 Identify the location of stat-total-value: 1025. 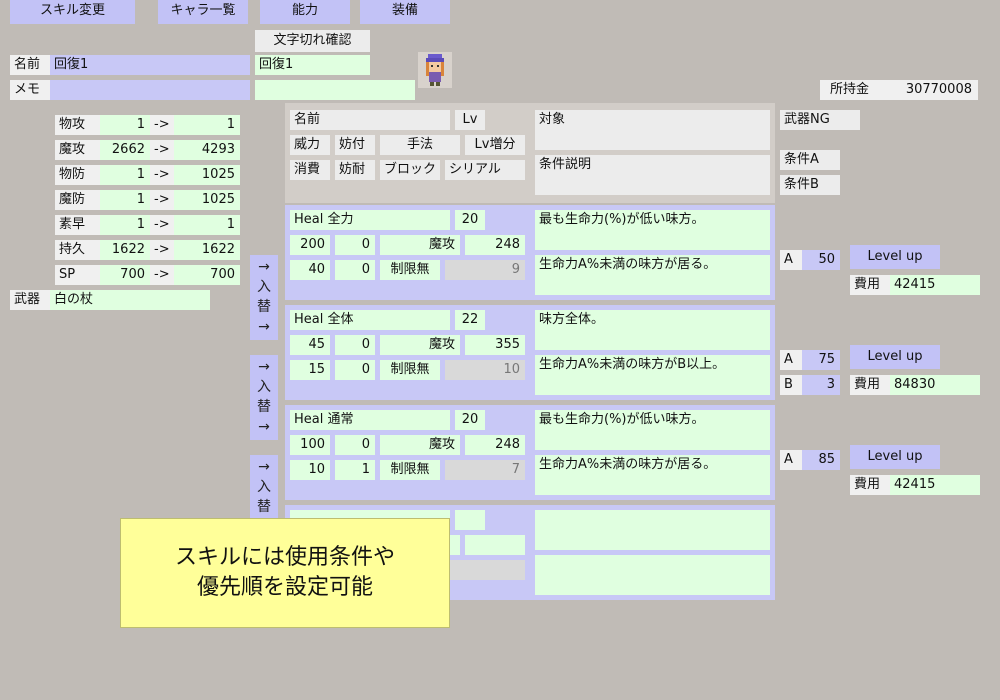
(207, 200).